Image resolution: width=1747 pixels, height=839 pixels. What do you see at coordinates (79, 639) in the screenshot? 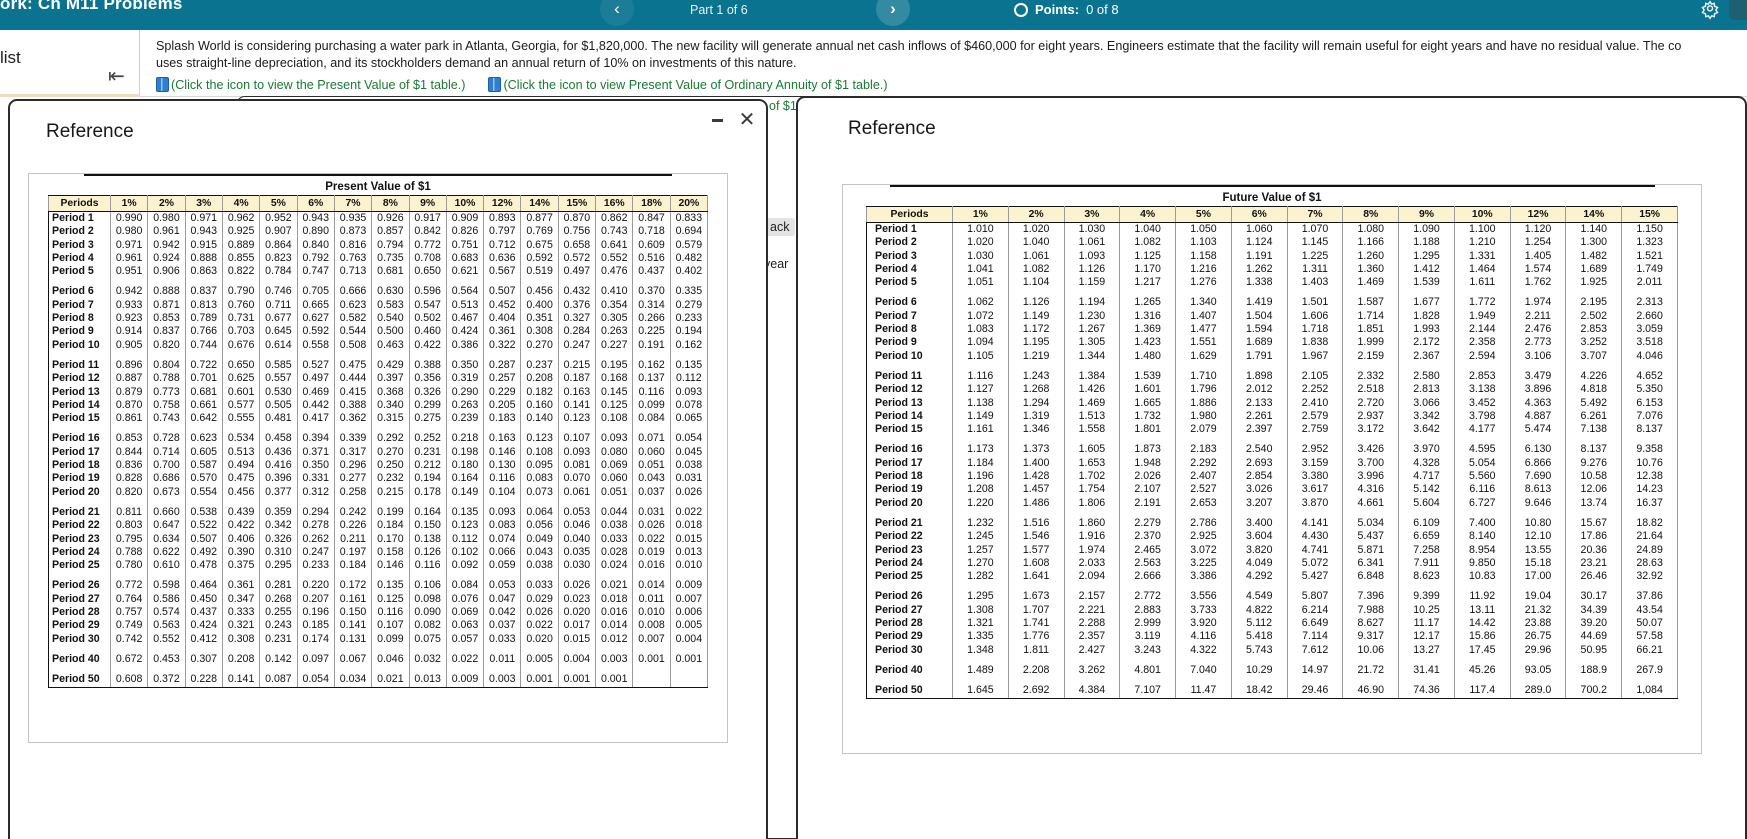
I see `row-label-period: Period 30` at bounding box center [79, 639].